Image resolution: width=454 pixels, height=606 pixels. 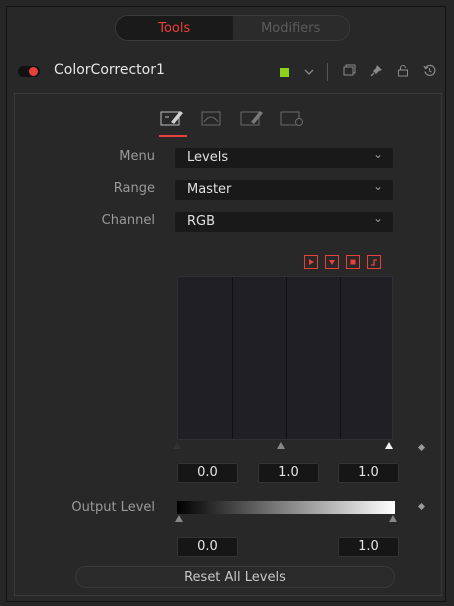 I want to click on play-icon, so click(x=311, y=262).